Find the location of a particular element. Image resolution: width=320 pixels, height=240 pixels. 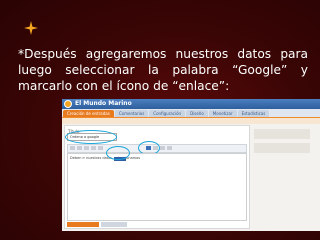

sub-nav is located at coordinates (191, 121).